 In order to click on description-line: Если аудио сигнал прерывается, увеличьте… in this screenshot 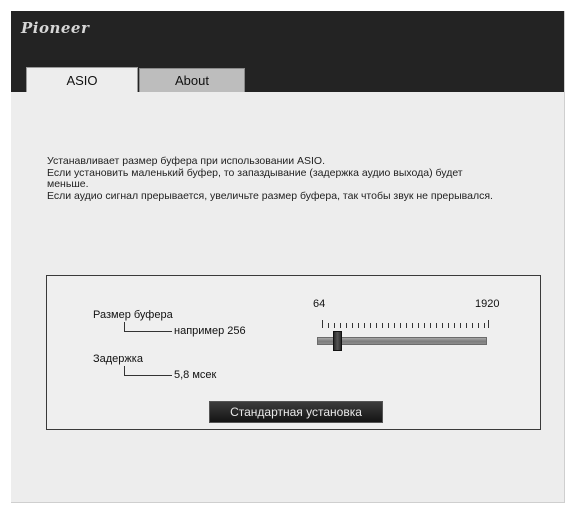, I will do `click(270, 195)`.